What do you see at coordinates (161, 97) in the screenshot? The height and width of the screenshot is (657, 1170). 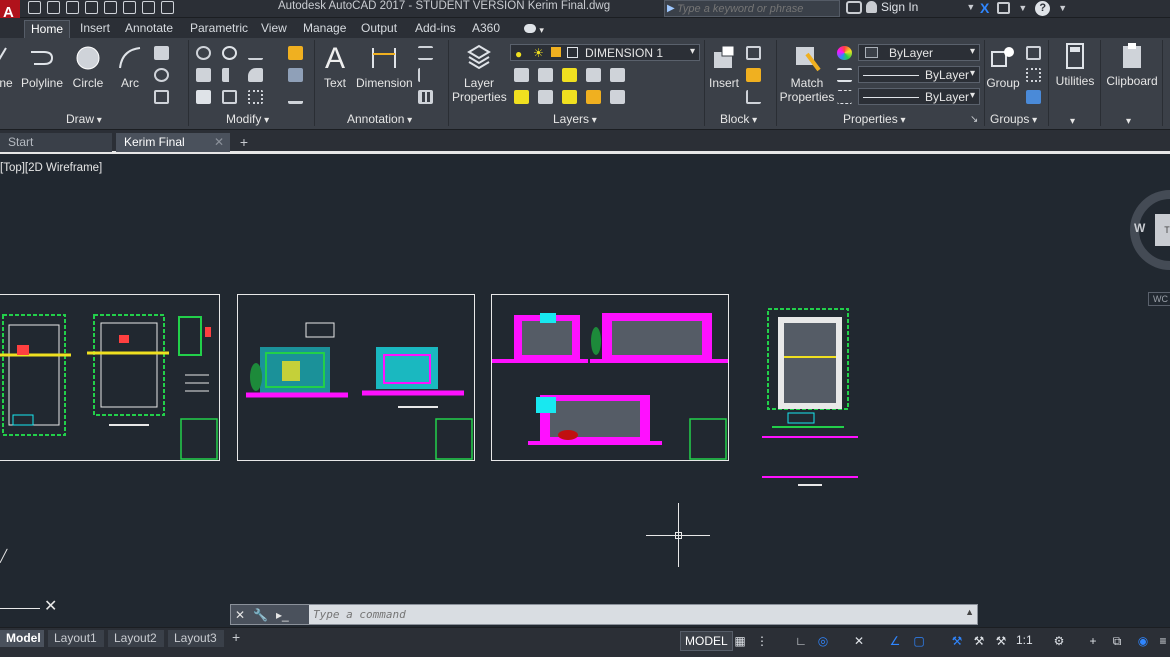 I see `boundary-icon` at bounding box center [161, 97].